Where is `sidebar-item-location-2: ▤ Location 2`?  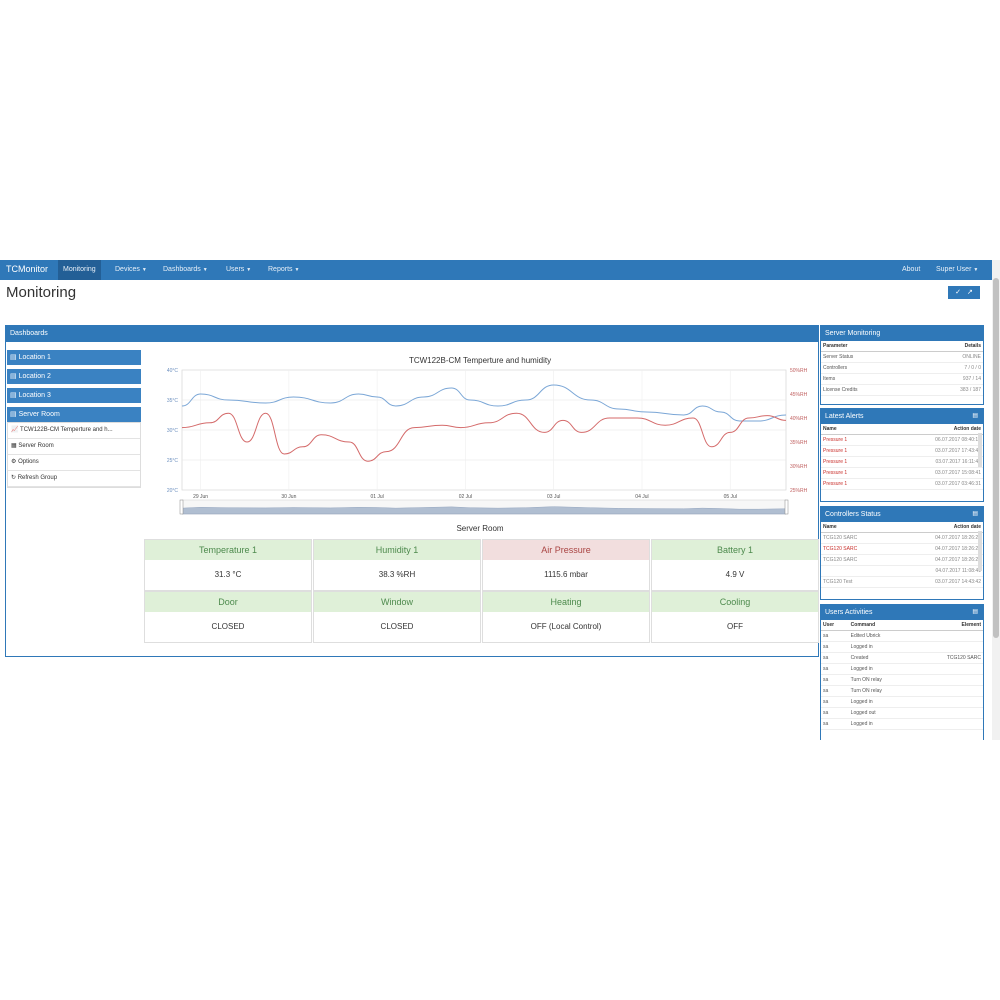
sidebar-item-location-2: ▤ Location 2 is located at coordinates (74, 376).